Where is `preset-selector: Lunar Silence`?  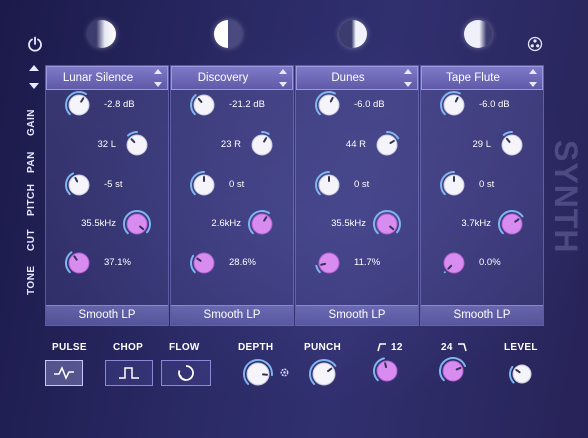 preset-selector: Lunar Silence is located at coordinates (107, 78).